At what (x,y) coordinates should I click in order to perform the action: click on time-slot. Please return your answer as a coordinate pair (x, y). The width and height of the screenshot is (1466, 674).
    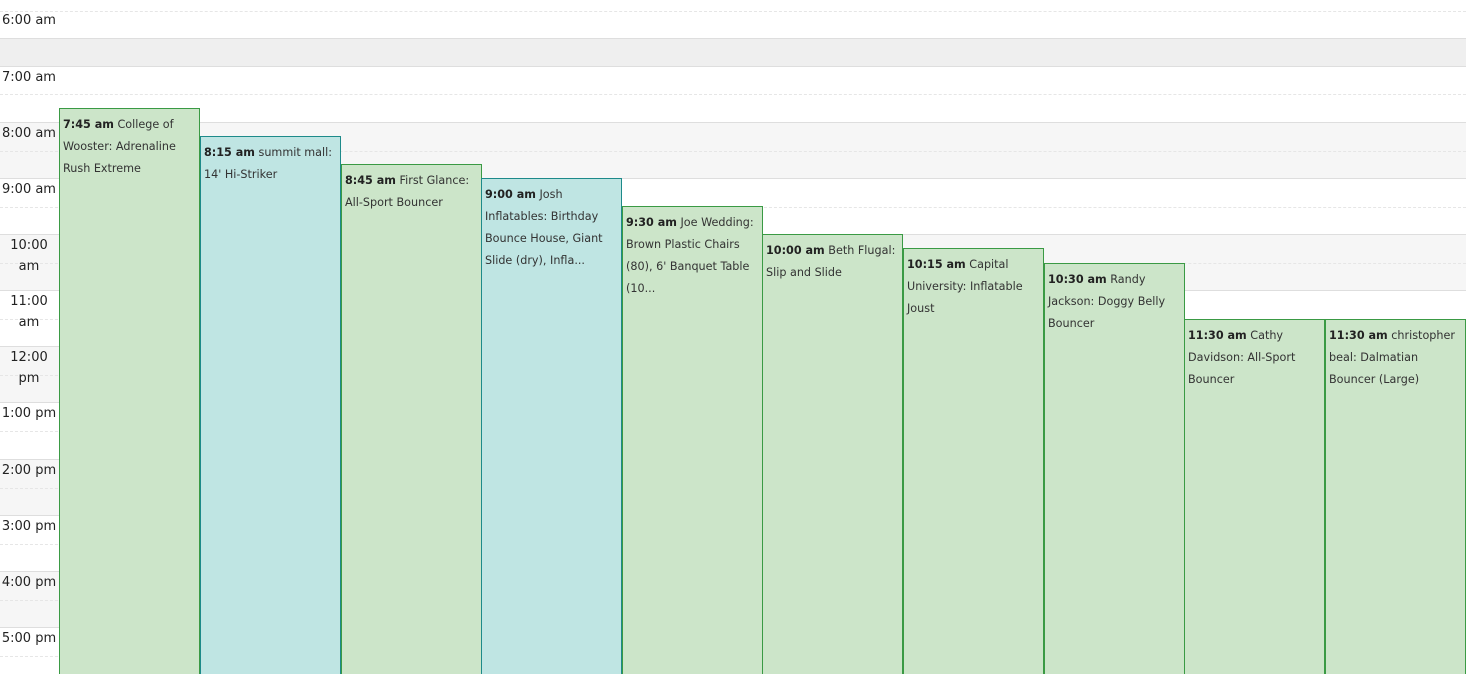
    Looking at the image, I should click on (733, 52).